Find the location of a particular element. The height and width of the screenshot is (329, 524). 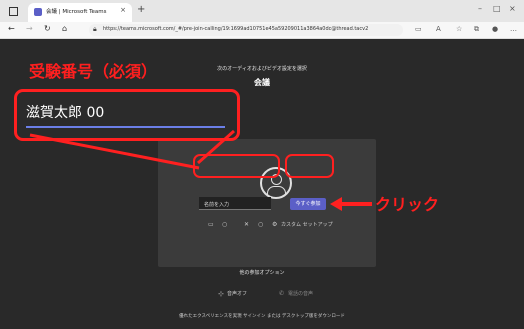

arrow-head-icon is located at coordinates (336, 204).